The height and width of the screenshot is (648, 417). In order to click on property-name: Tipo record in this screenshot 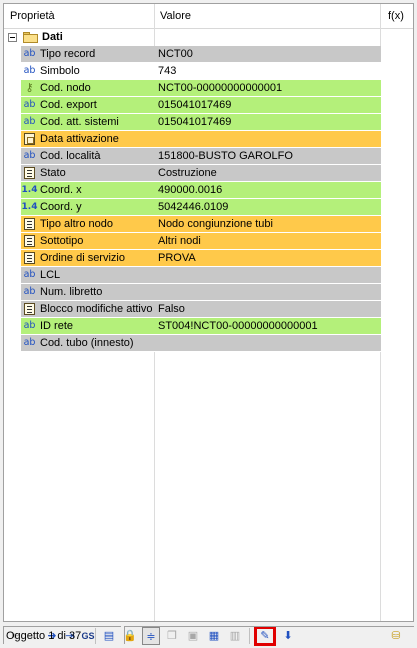, I will do `click(68, 54)`.